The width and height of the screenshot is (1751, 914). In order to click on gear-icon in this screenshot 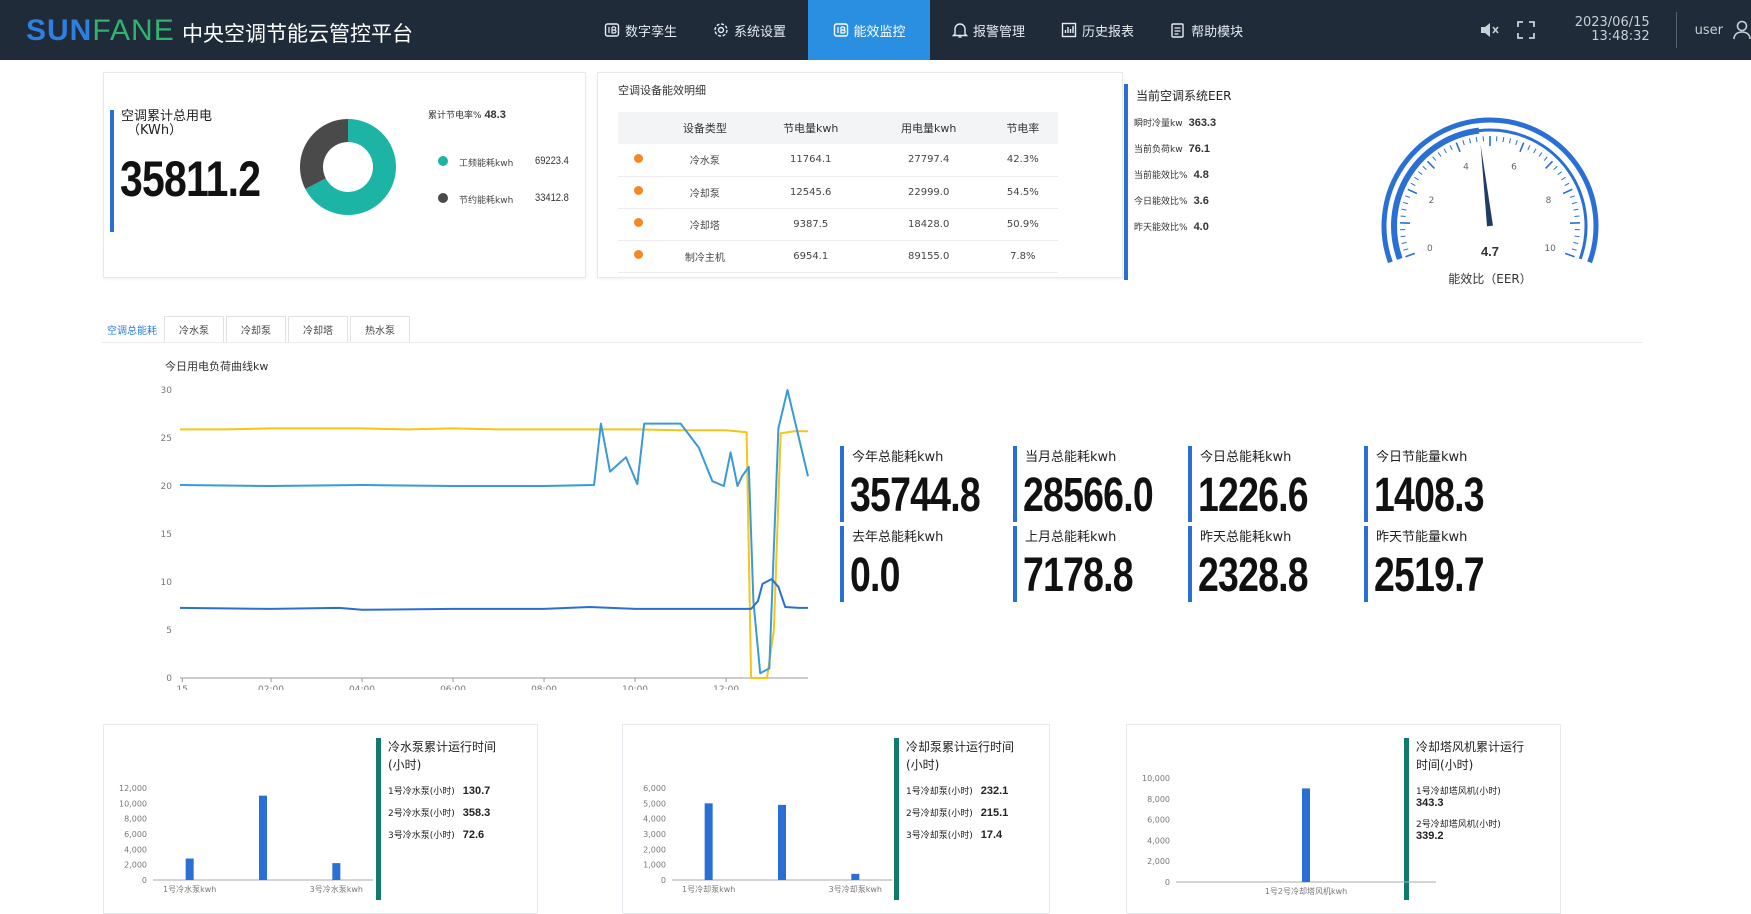, I will do `click(721, 30)`.